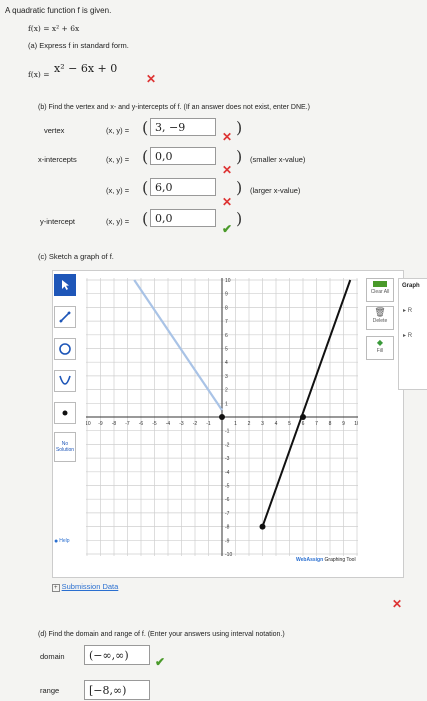 Image resolution: width=427 pixels, height=701 pixels. Describe the element at coordinates (228, 554) in the screenshot. I see `y-tick-label: -10` at that location.